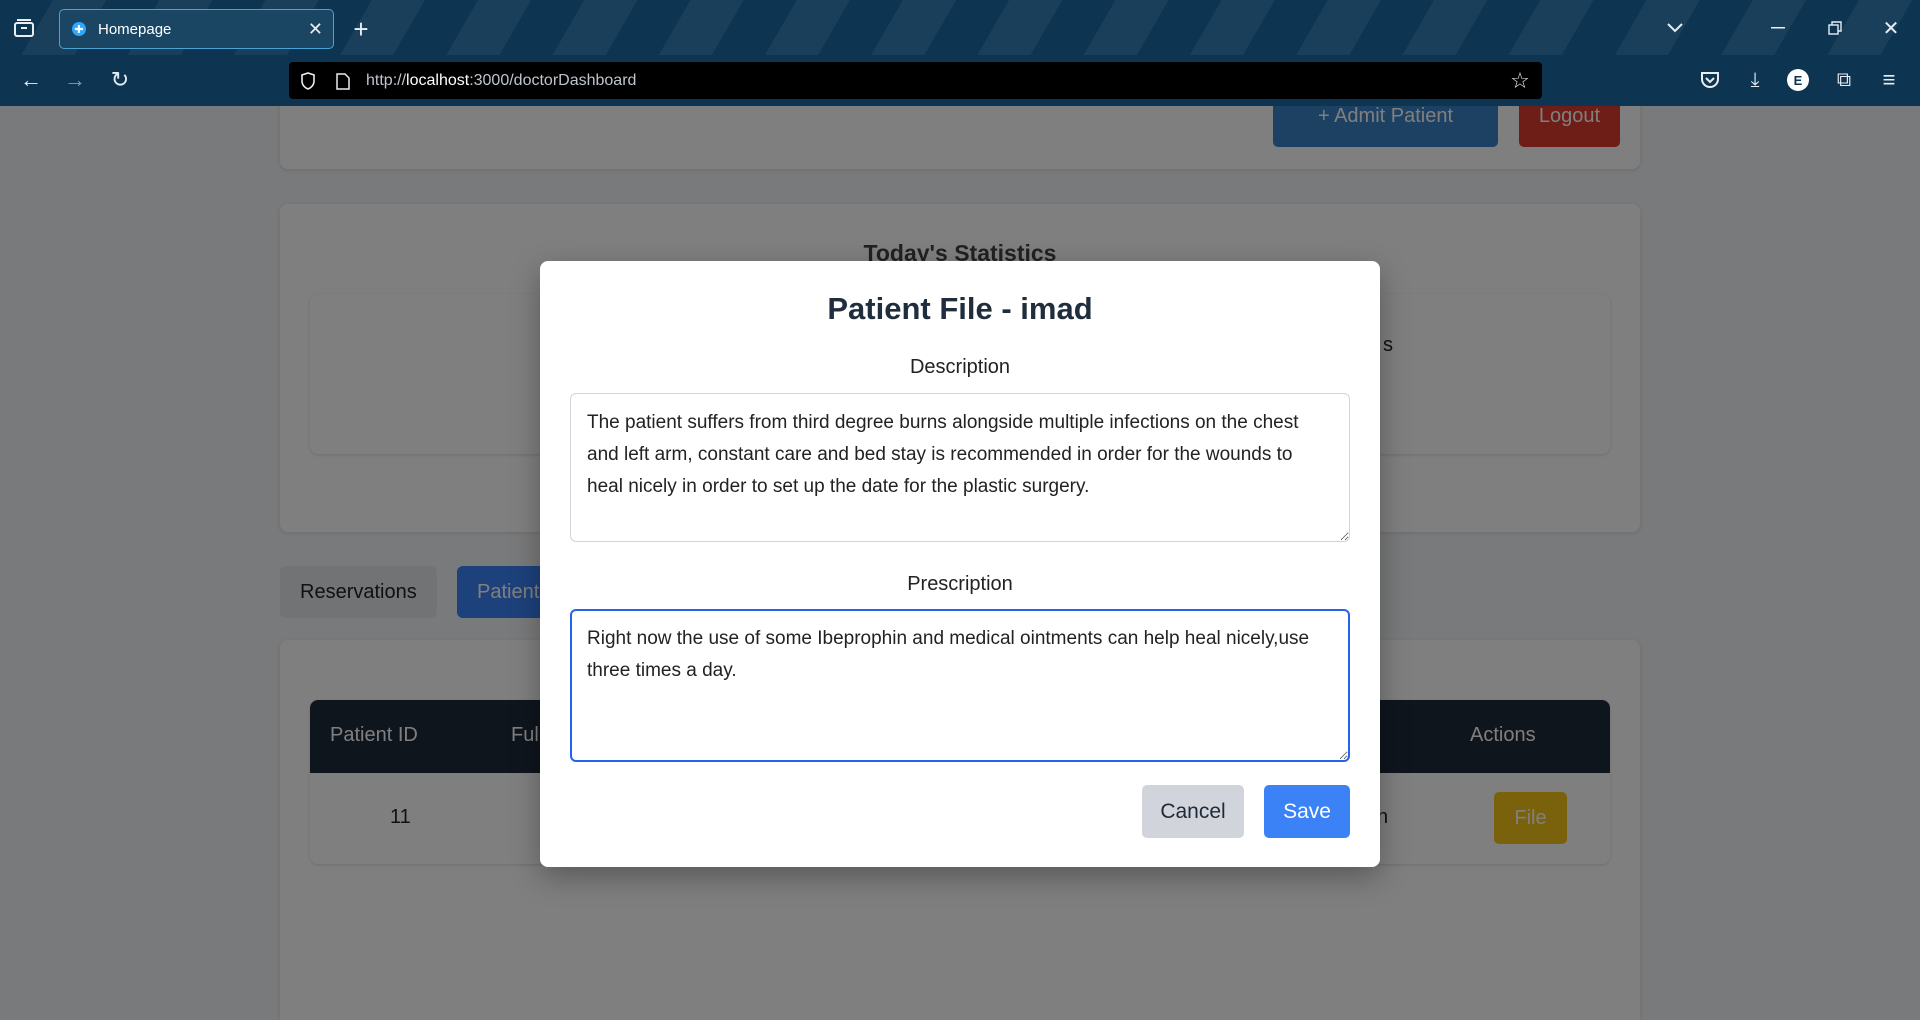 The image size is (1920, 1020). What do you see at coordinates (1798, 80) in the screenshot?
I see `account-icon: E` at bounding box center [1798, 80].